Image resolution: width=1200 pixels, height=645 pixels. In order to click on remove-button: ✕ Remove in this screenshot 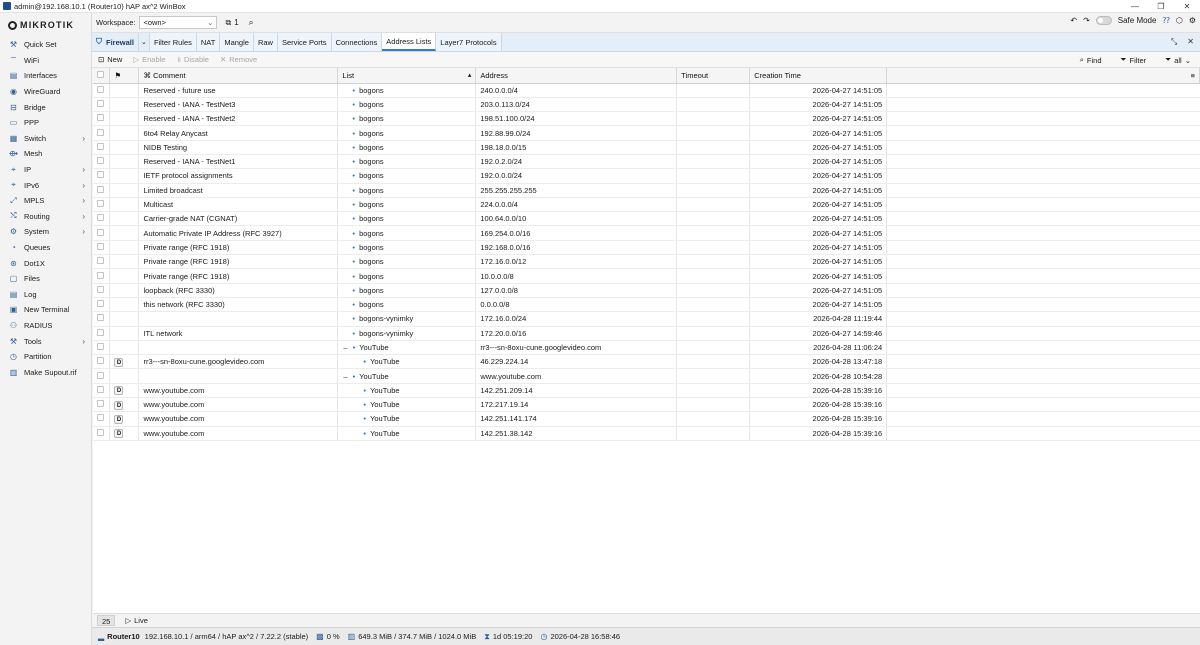, I will do `click(238, 59)`.